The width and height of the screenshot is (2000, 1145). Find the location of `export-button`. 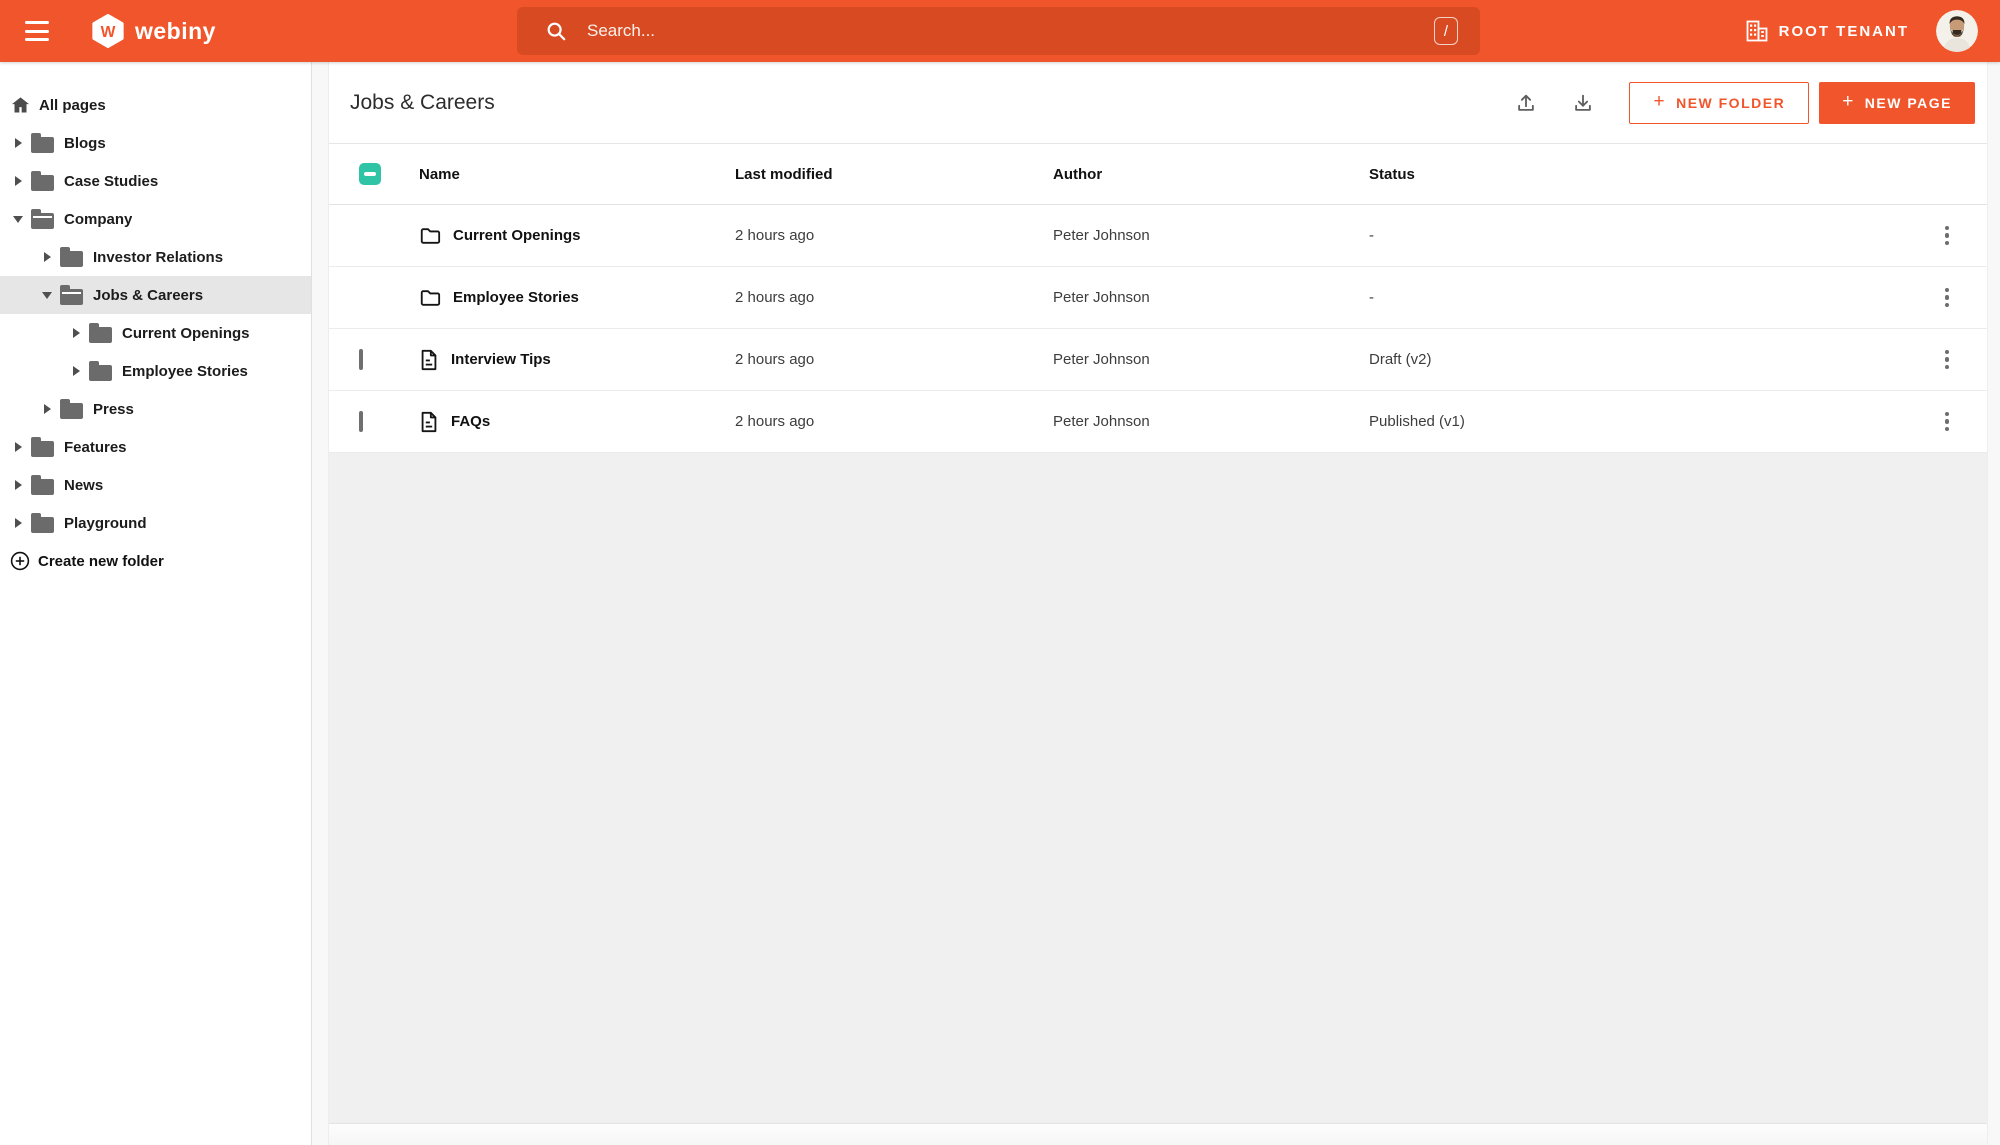

export-button is located at coordinates (1583, 103).